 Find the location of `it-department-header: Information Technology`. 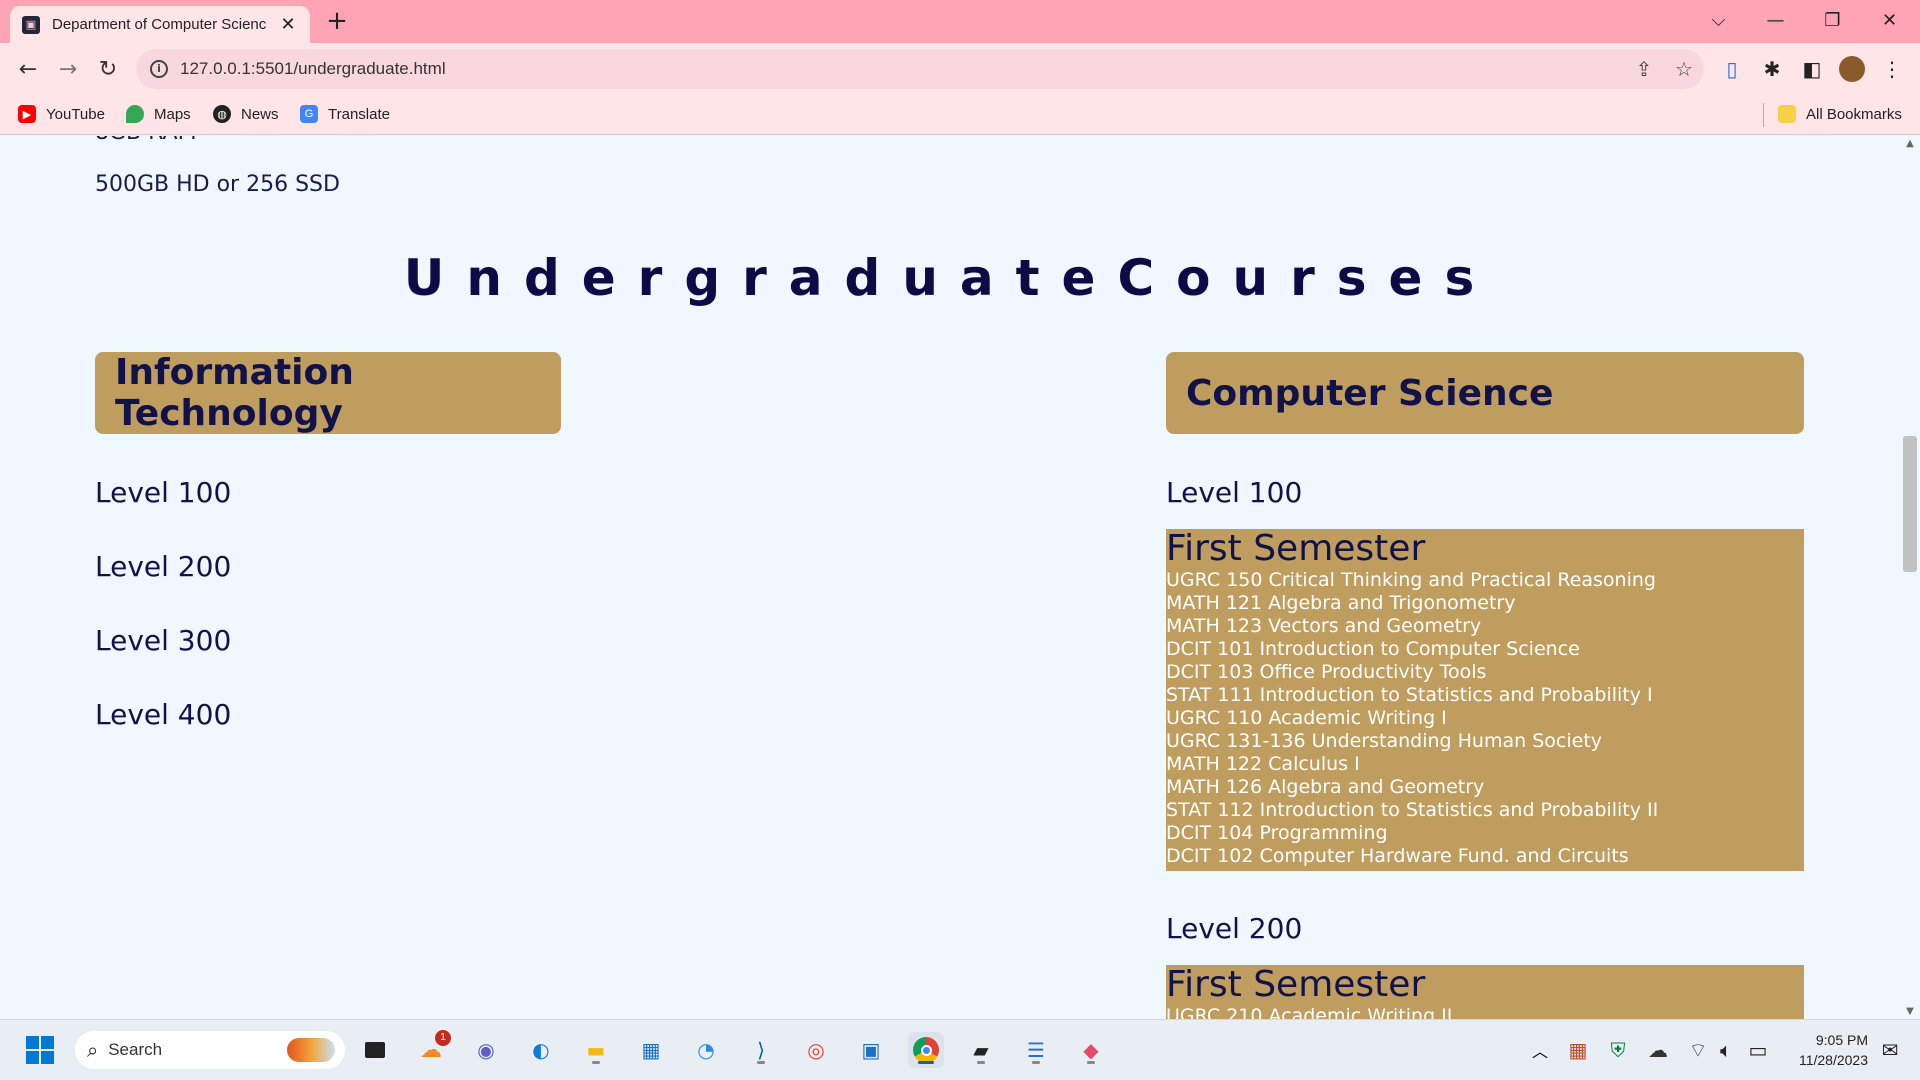

it-department-header: Information Technology is located at coordinates (328, 393).